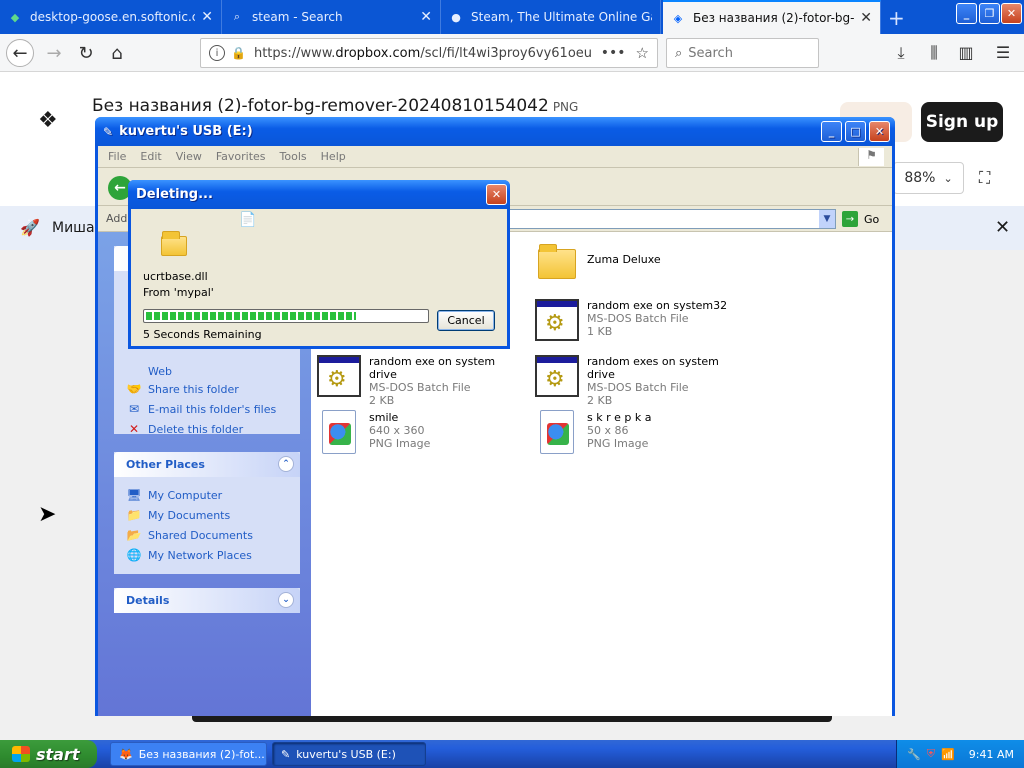  What do you see at coordinates (772, 17) in the screenshot?
I see `tab-dropbox: ◈ Без названия (2)-fotor-bg-remo ✕` at bounding box center [772, 17].